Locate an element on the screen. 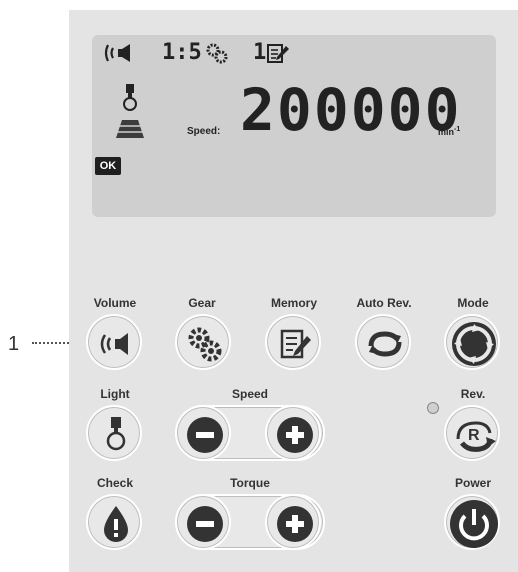 The height and width of the screenshot is (572, 518). lcd-memory-icon is located at coordinates (278, 53).